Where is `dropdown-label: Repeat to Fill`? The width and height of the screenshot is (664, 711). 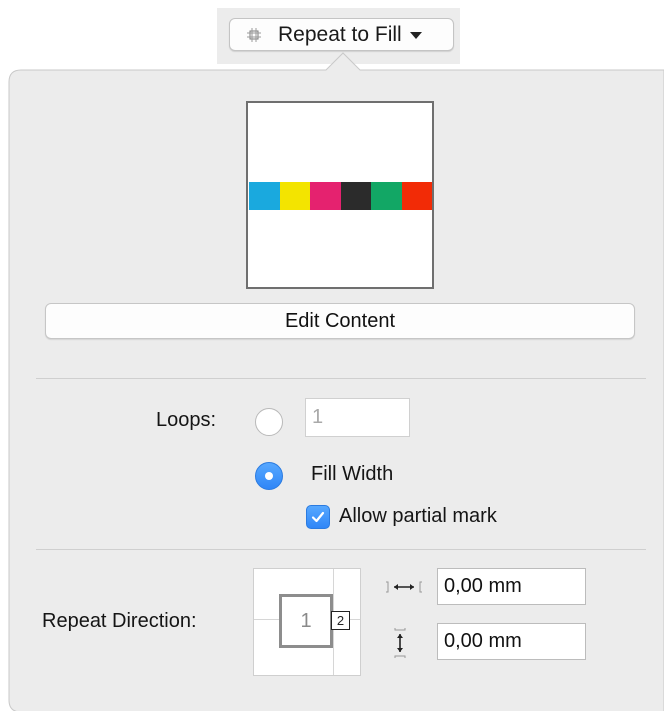
dropdown-label: Repeat to Fill is located at coordinates (340, 34).